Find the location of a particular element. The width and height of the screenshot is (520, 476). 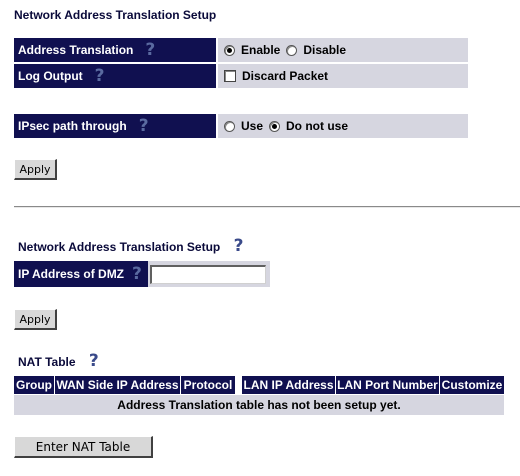

col-lan-ip: LAN IP Address is located at coordinates (288, 385).